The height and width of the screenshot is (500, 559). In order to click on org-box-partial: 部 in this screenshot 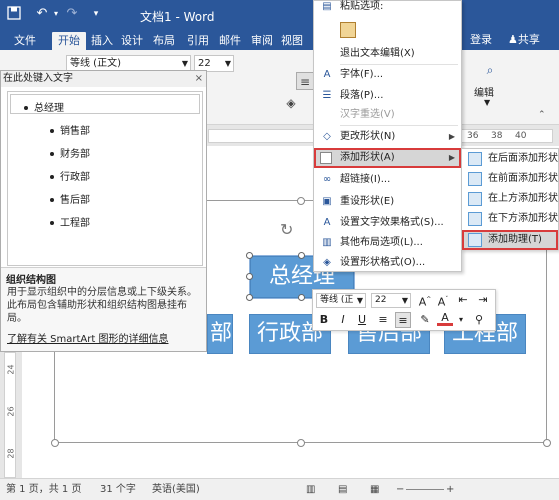, I will do `click(220, 334)`.